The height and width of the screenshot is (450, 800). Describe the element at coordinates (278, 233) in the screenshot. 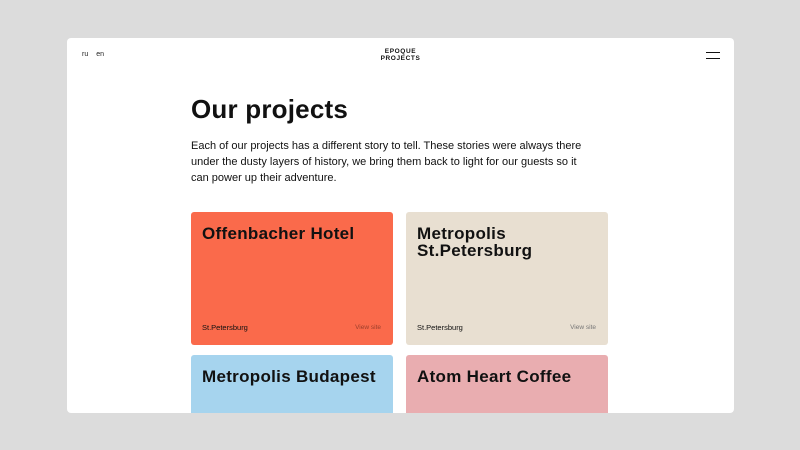

I see `project-name: Offenbacher Hotel` at that location.